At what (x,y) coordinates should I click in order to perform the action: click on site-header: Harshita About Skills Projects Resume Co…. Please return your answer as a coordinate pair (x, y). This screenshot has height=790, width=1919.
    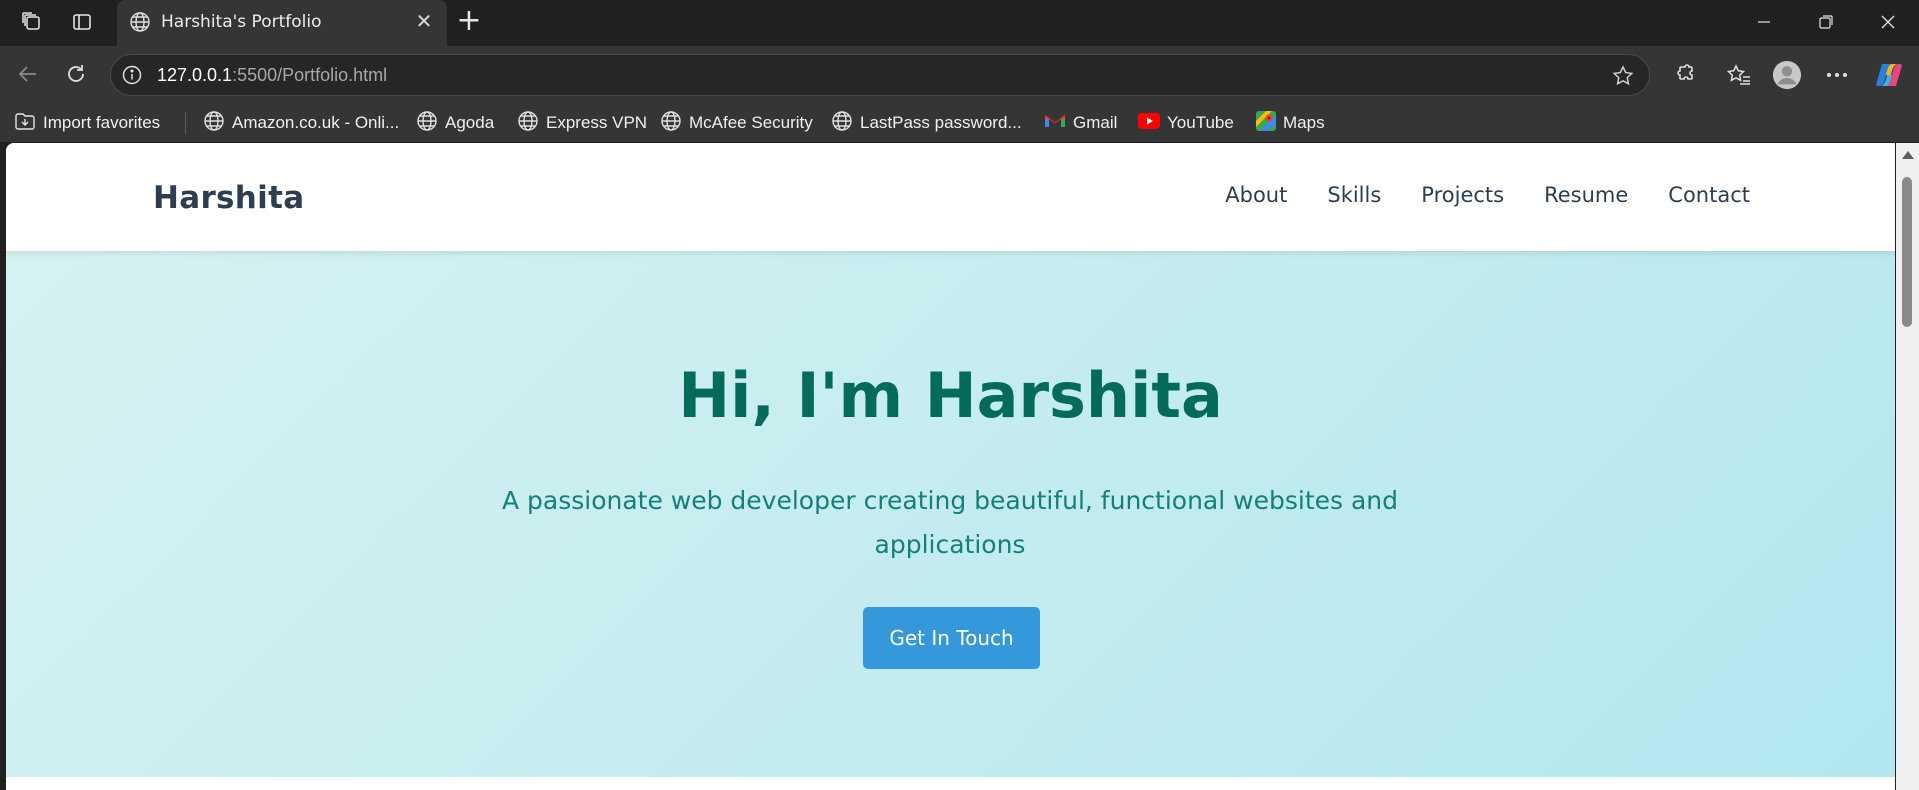
    Looking at the image, I should click on (950, 197).